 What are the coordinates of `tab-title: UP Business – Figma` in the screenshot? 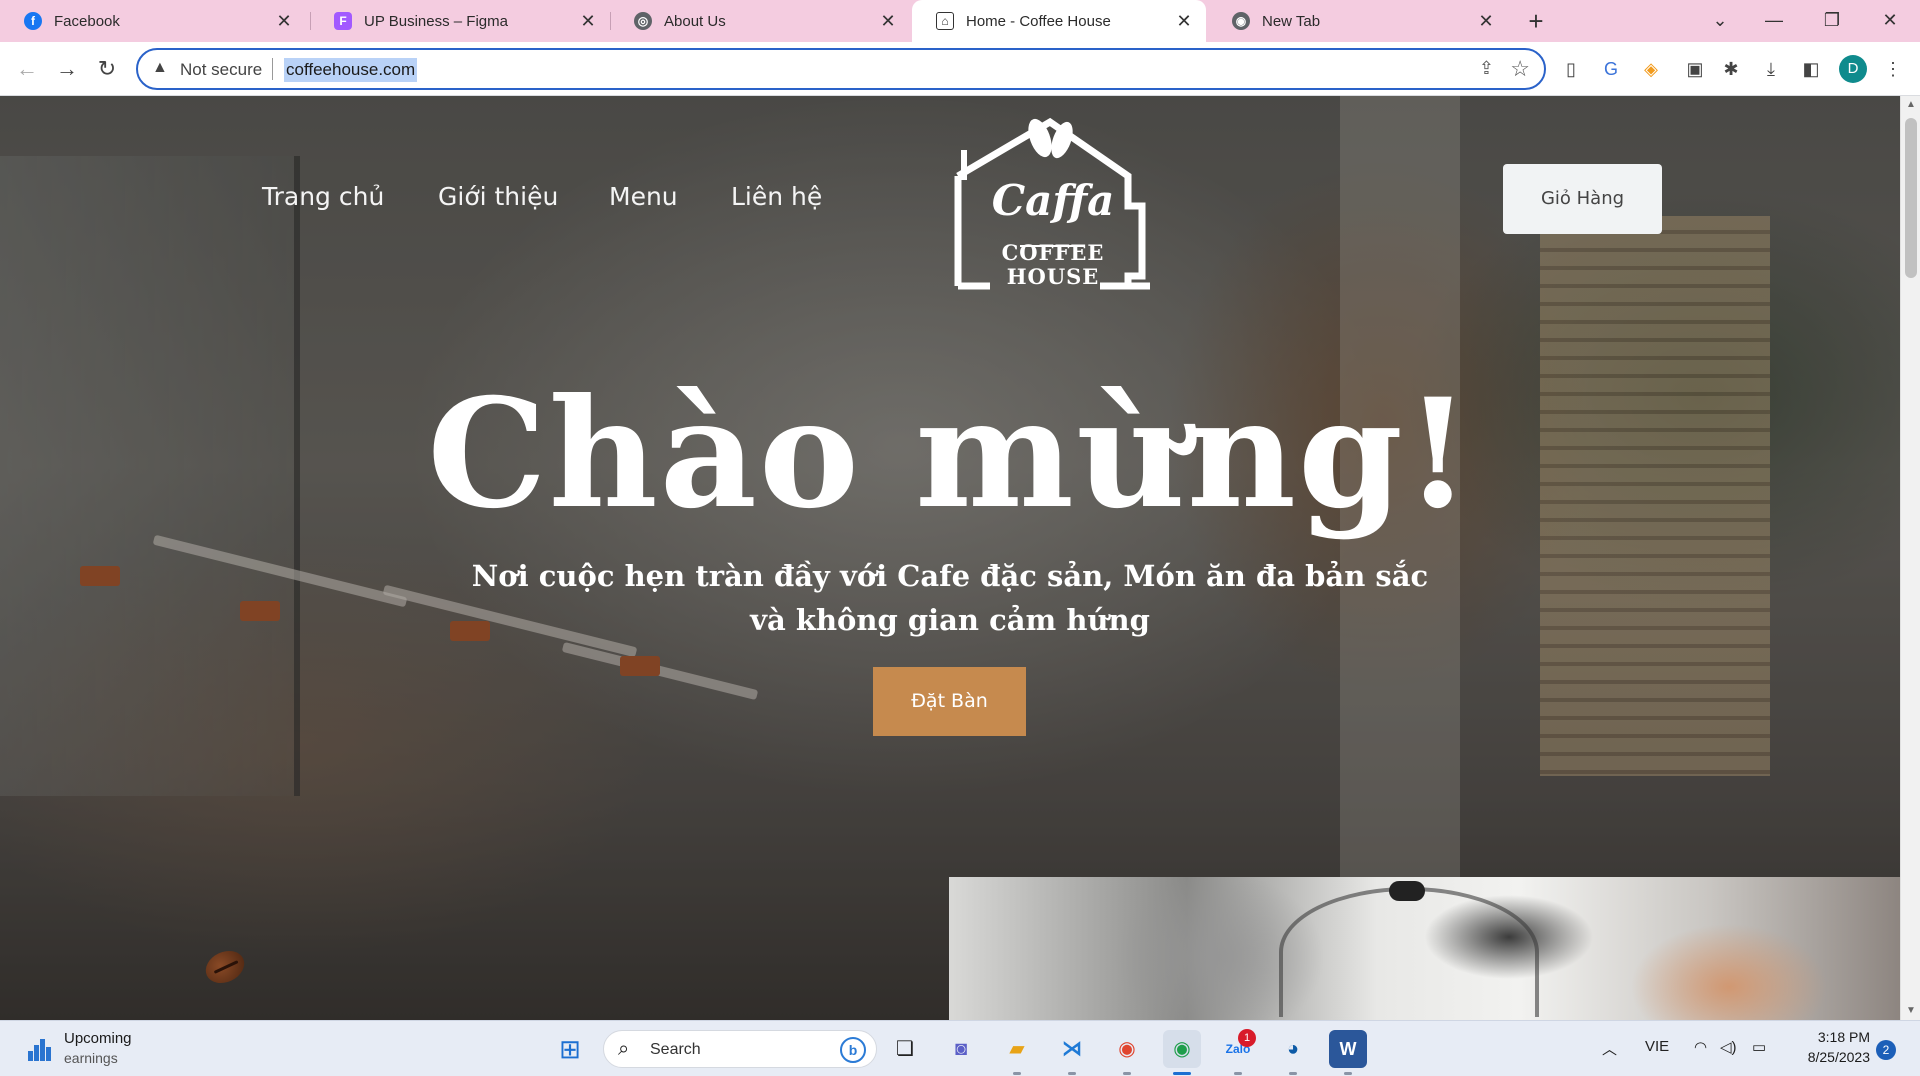 It's located at (436, 21).